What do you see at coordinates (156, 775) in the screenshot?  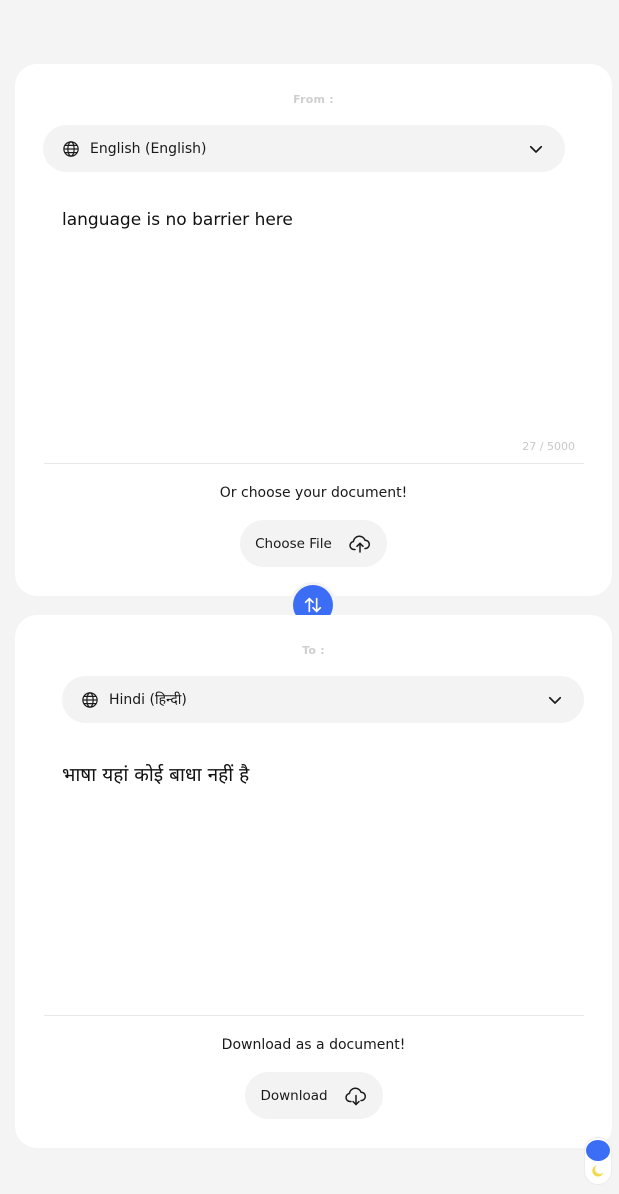 I see `translated-text-output: भाषा यहां कोई बाधा नहीं है` at bounding box center [156, 775].